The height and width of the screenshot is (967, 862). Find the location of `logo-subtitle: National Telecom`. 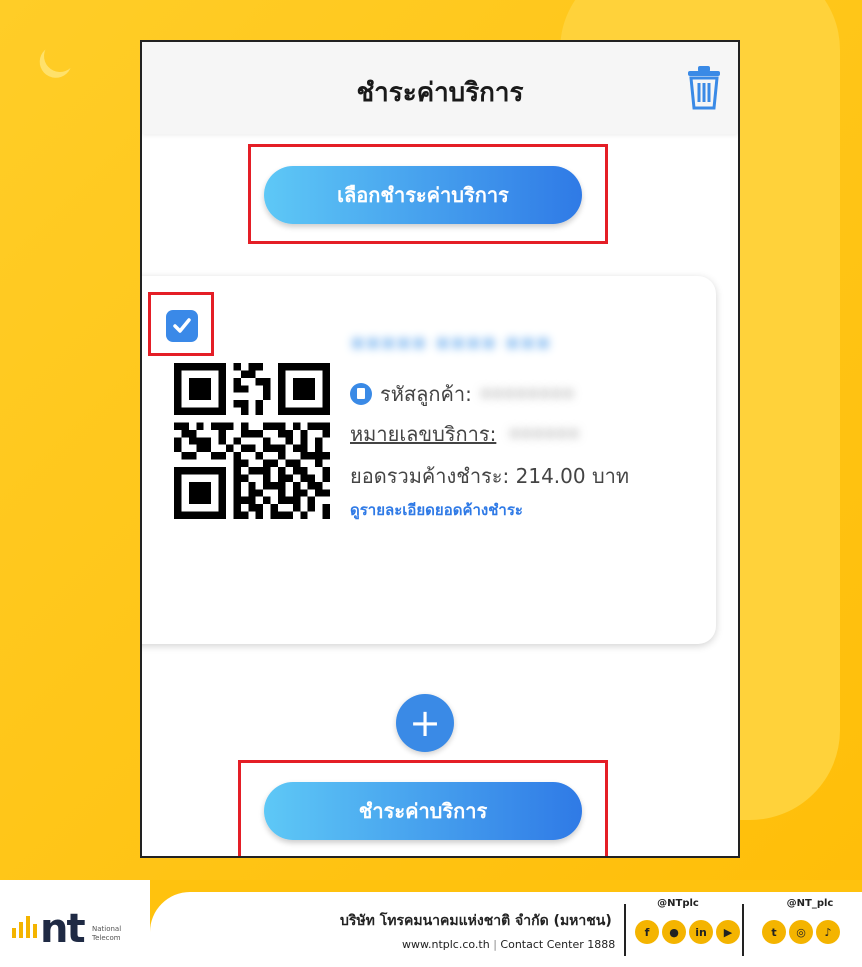

logo-subtitle: National Telecom is located at coordinates (107, 933).